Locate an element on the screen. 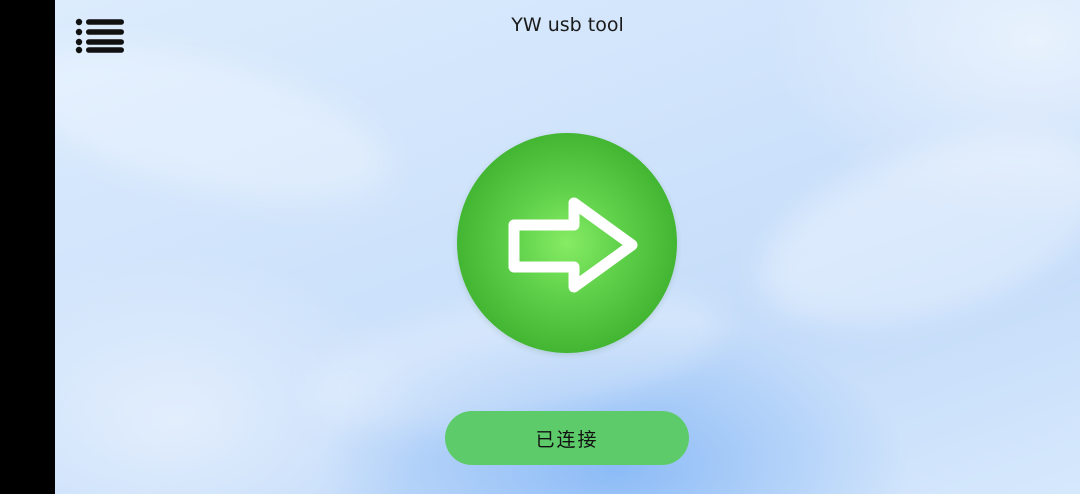  connect-button is located at coordinates (567, 243).